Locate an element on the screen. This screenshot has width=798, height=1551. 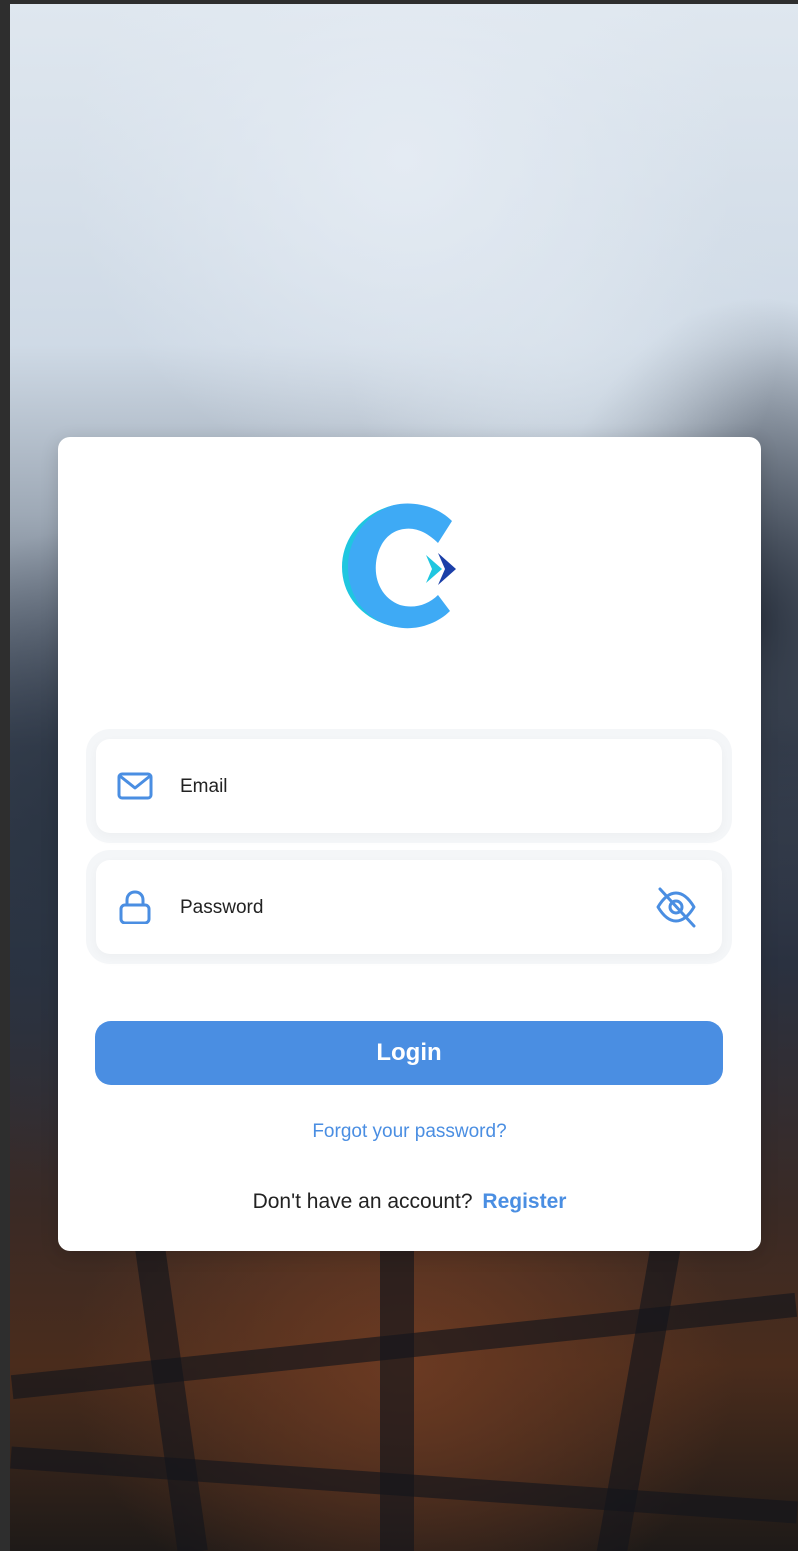
password-input is located at coordinates (410, 908).